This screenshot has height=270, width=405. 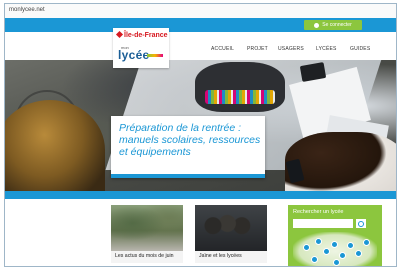 I want to click on search-input, so click(x=323, y=223).